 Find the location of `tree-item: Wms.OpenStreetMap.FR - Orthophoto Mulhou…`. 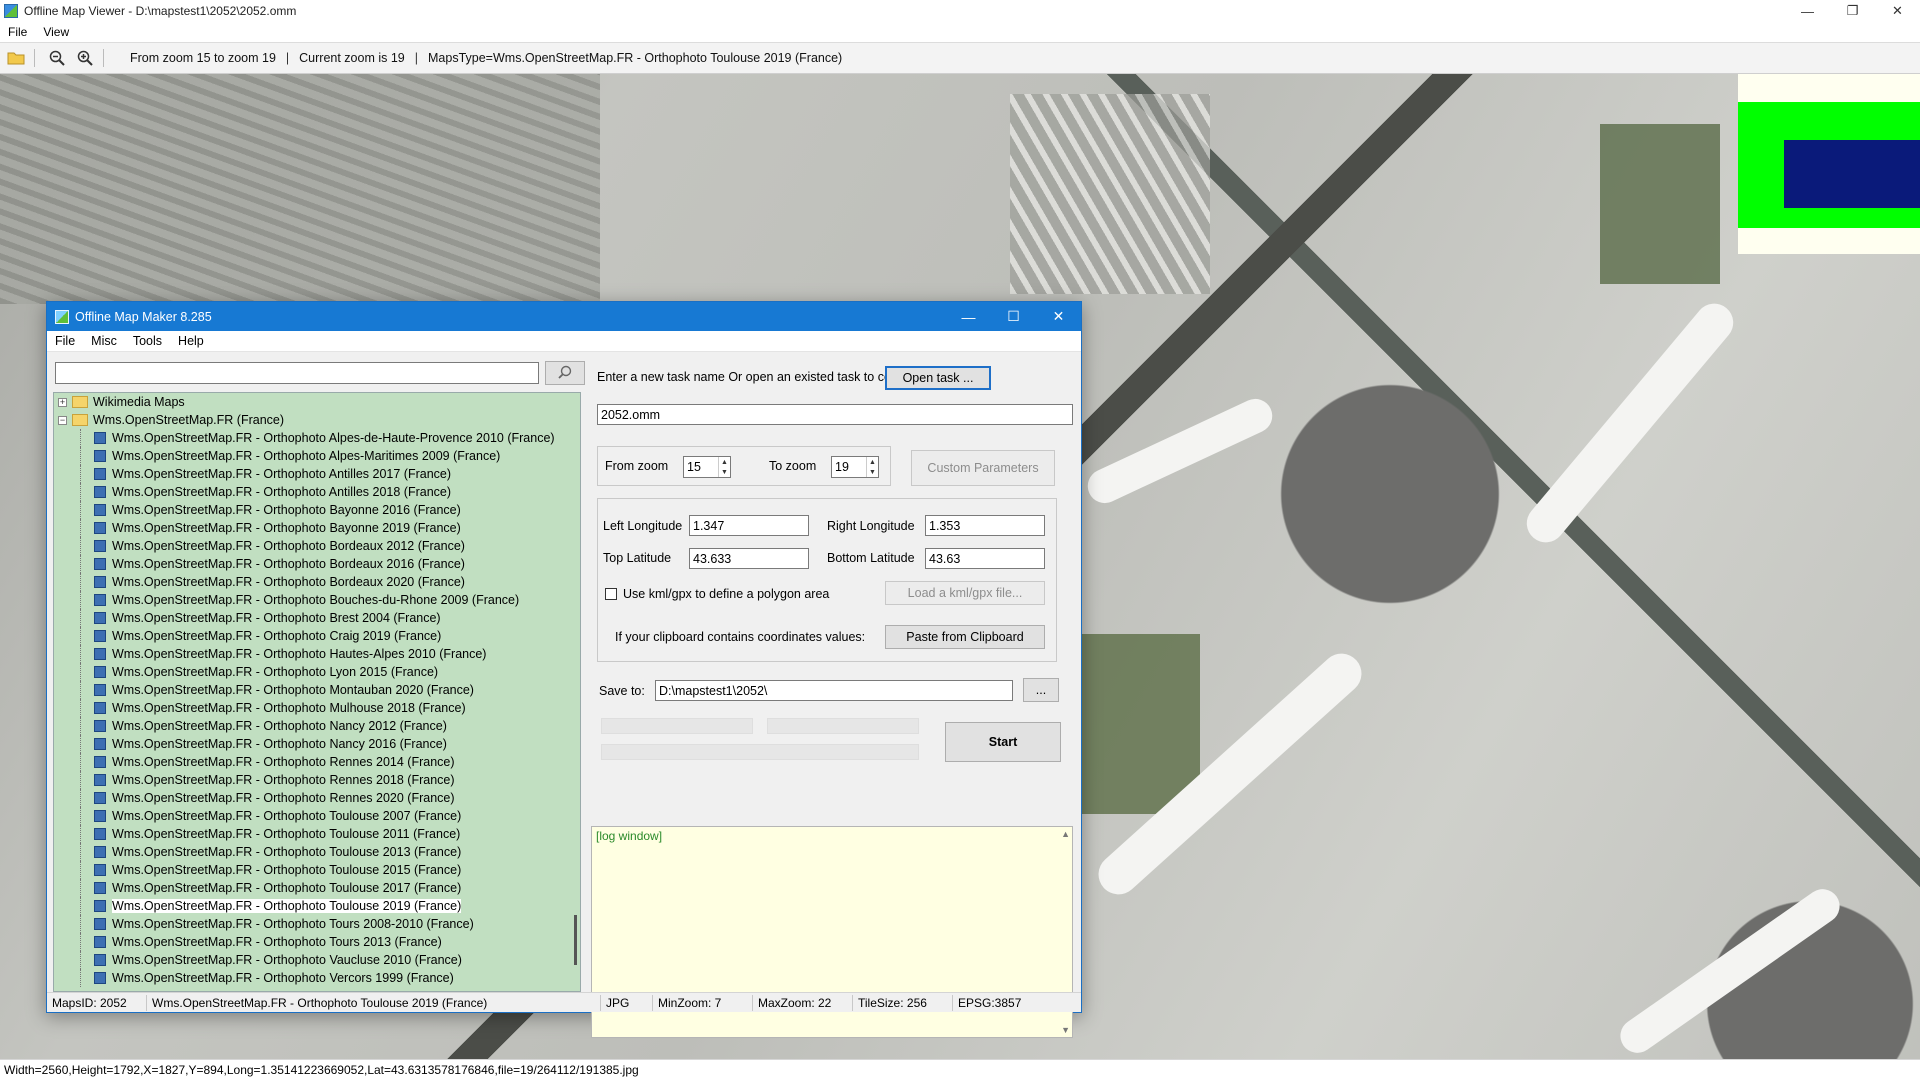

tree-item: Wms.OpenStreetMap.FR - Orthophoto Mulhou… is located at coordinates (317, 708).